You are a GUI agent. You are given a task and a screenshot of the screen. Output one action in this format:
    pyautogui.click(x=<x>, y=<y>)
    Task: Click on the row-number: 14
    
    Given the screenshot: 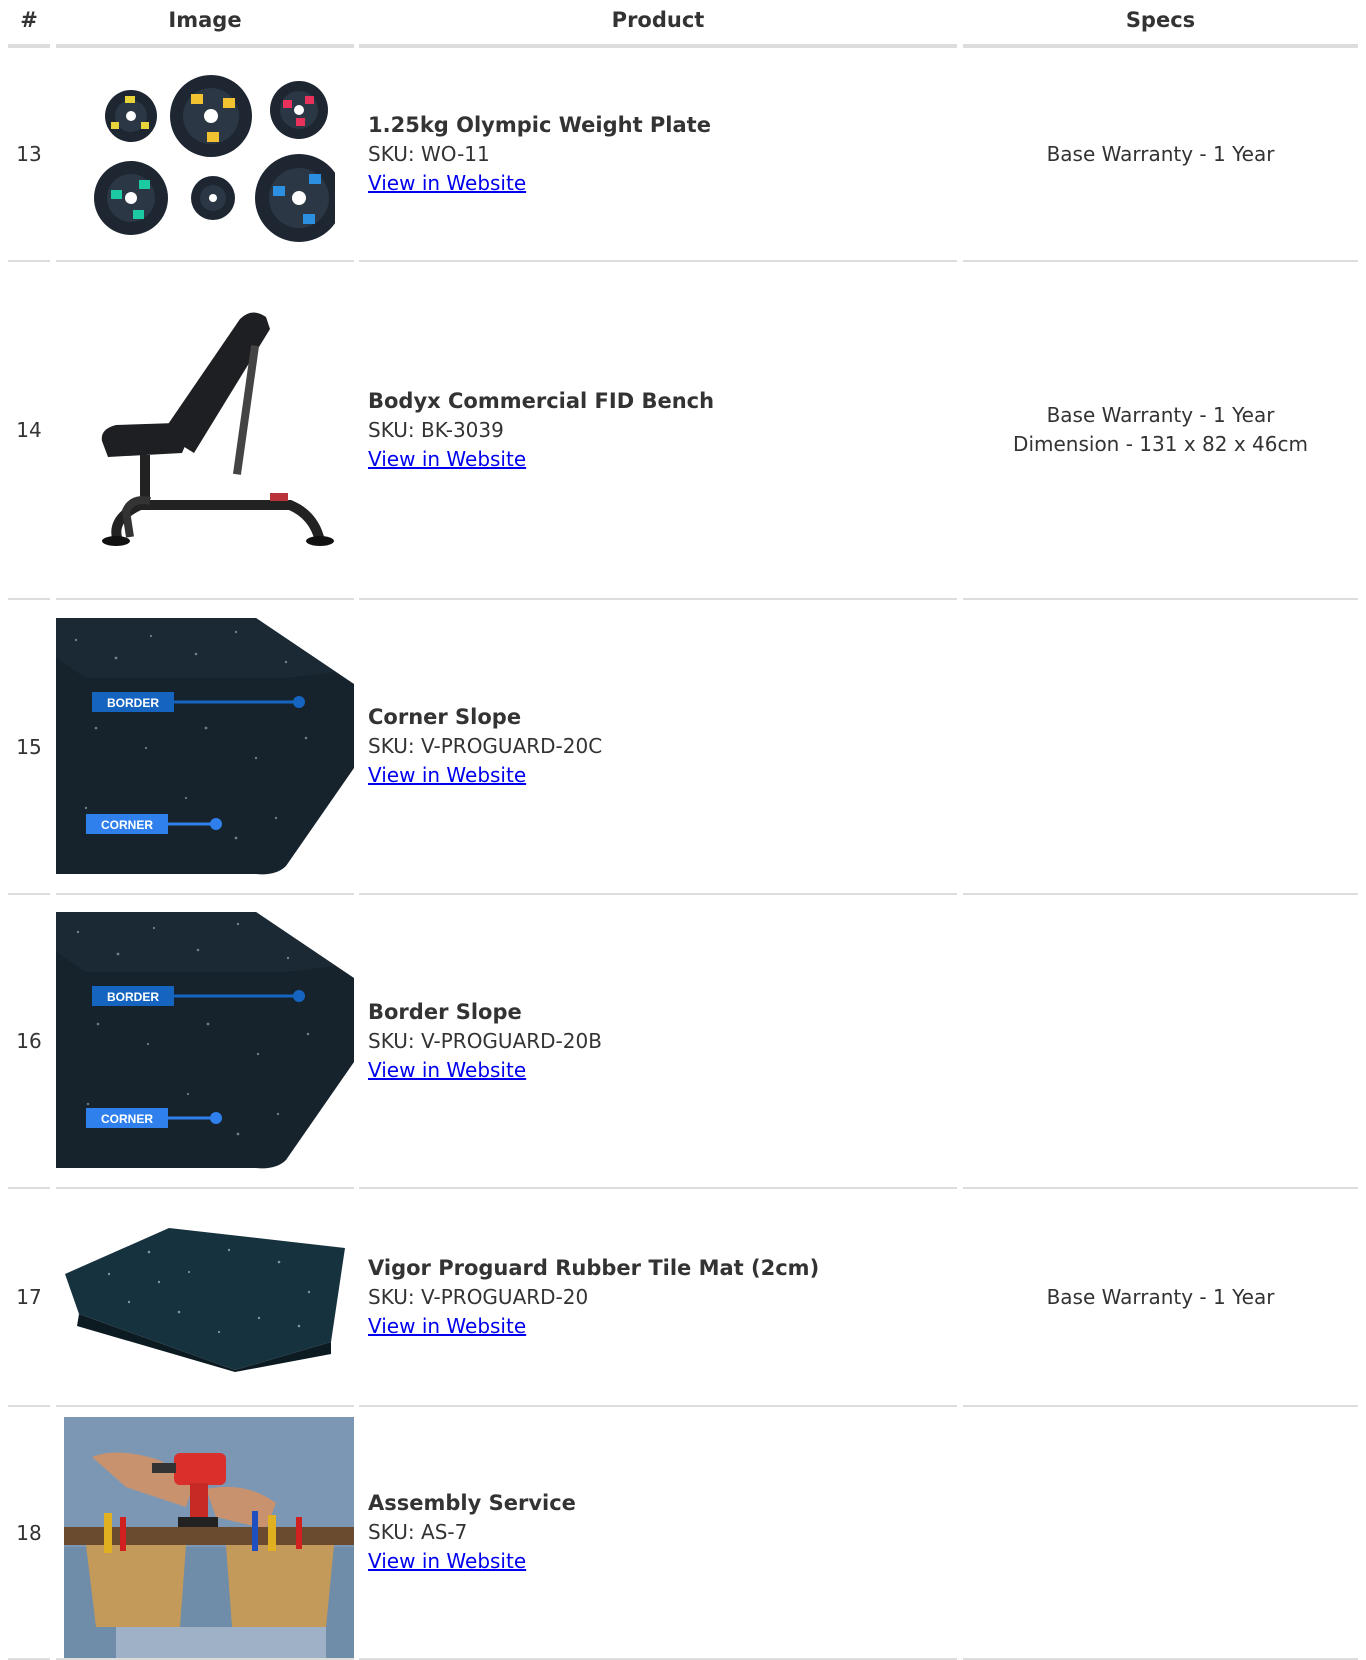 What is the action you would take?
    pyautogui.click(x=29, y=431)
    